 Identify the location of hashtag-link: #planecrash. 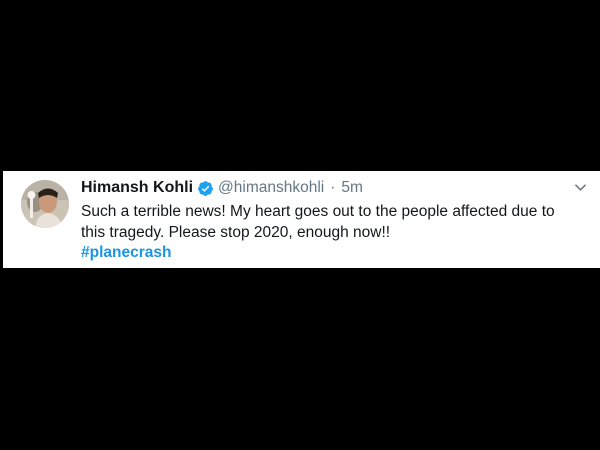
(126, 252).